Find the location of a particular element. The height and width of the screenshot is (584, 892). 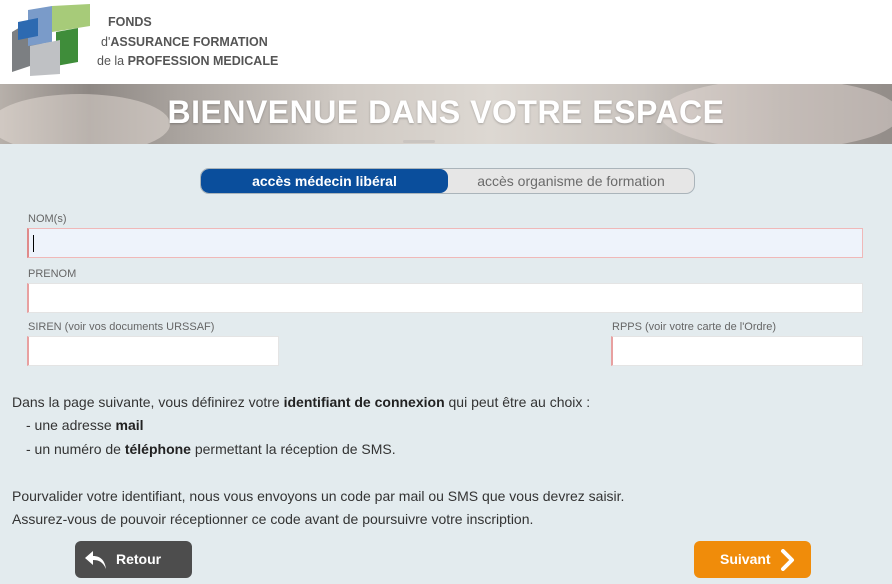

brand-line-3-prefix: de la is located at coordinates (112, 61).